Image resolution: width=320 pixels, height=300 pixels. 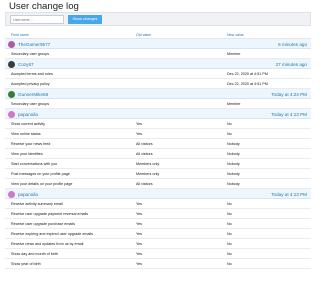 I want to click on field-name: Post messages on your profile page, so click(x=40, y=174).